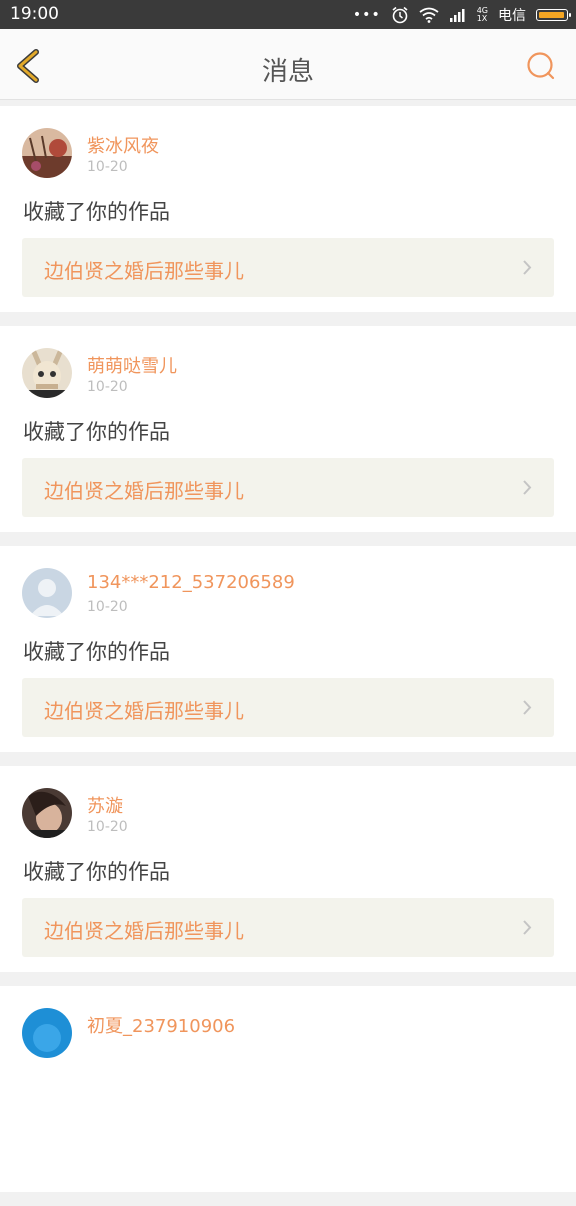 The width and height of the screenshot is (576, 1206). I want to click on status-bar: 19:00 ••• 4G 1X 电信, so click(288, 14).